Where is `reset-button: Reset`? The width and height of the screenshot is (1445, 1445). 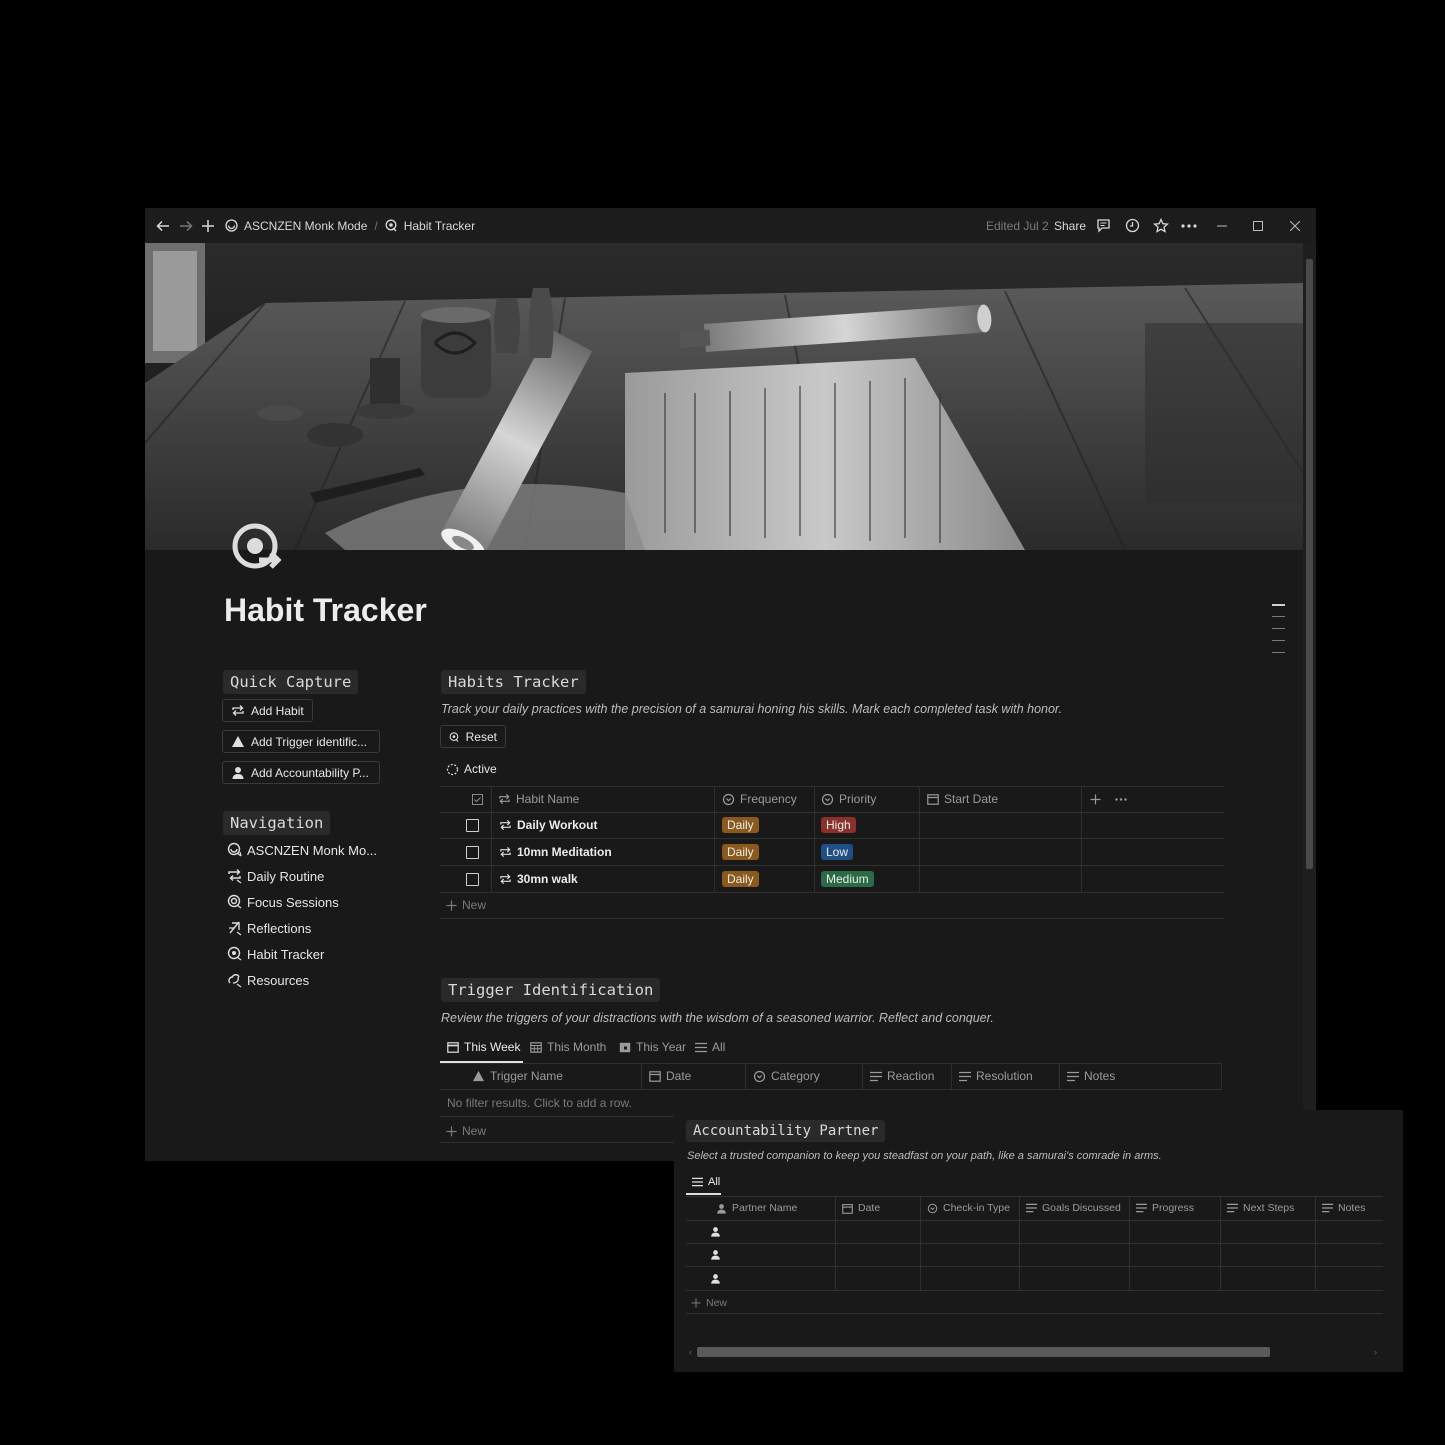 reset-button: Reset is located at coordinates (473, 736).